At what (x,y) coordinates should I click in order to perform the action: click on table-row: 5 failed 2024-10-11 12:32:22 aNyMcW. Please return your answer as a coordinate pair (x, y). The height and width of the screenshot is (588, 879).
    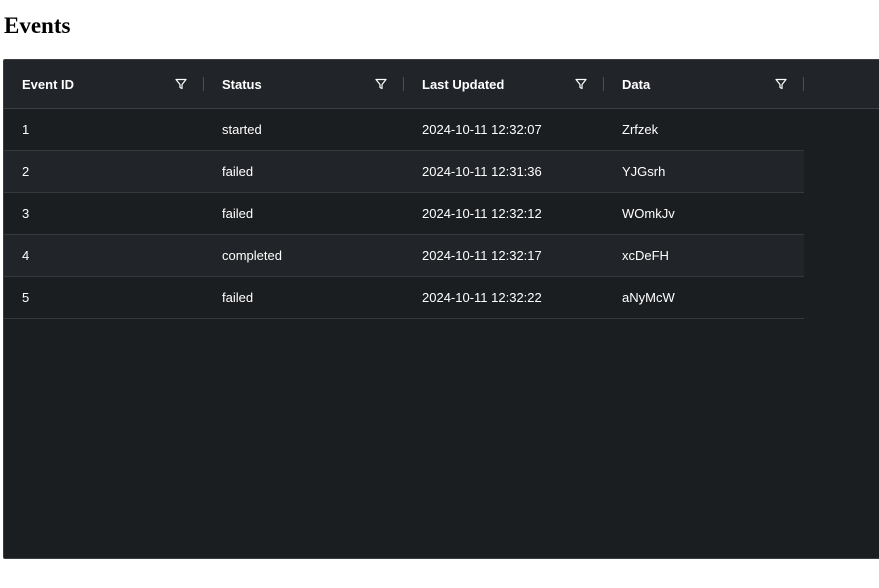
    Looking at the image, I should click on (404, 298).